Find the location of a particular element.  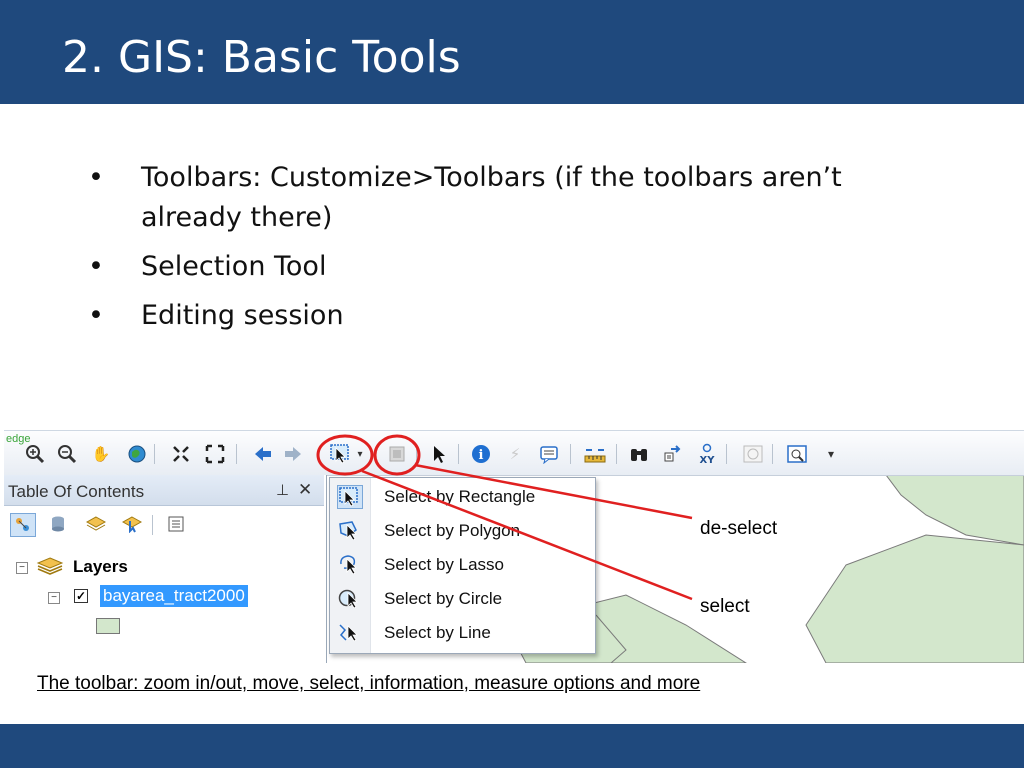

bullet-item: • Editing session is located at coordinates (488, 316).